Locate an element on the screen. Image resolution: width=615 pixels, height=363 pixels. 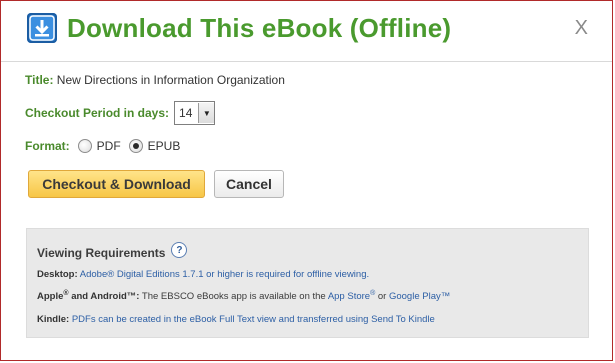
checkout-period-row: Checkout Period in days: 14 ▼ is located at coordinates (120, 113).